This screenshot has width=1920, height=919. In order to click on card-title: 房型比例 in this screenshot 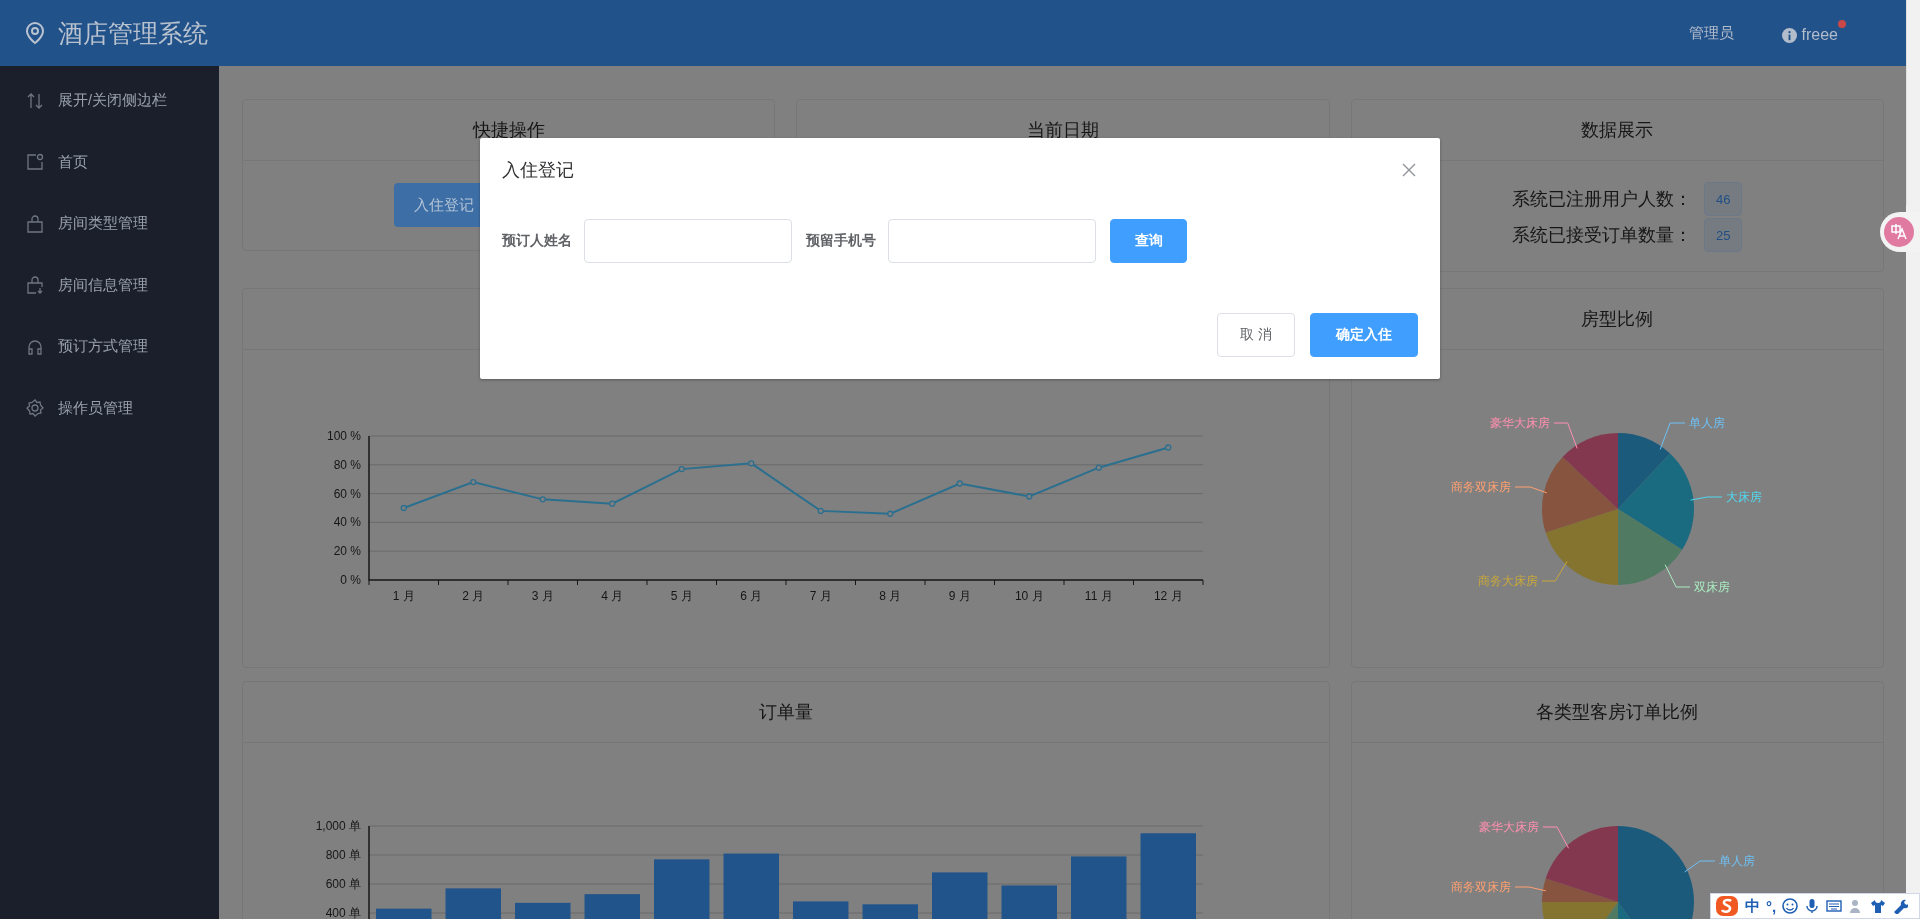, I will do `click(1617, 319)`.